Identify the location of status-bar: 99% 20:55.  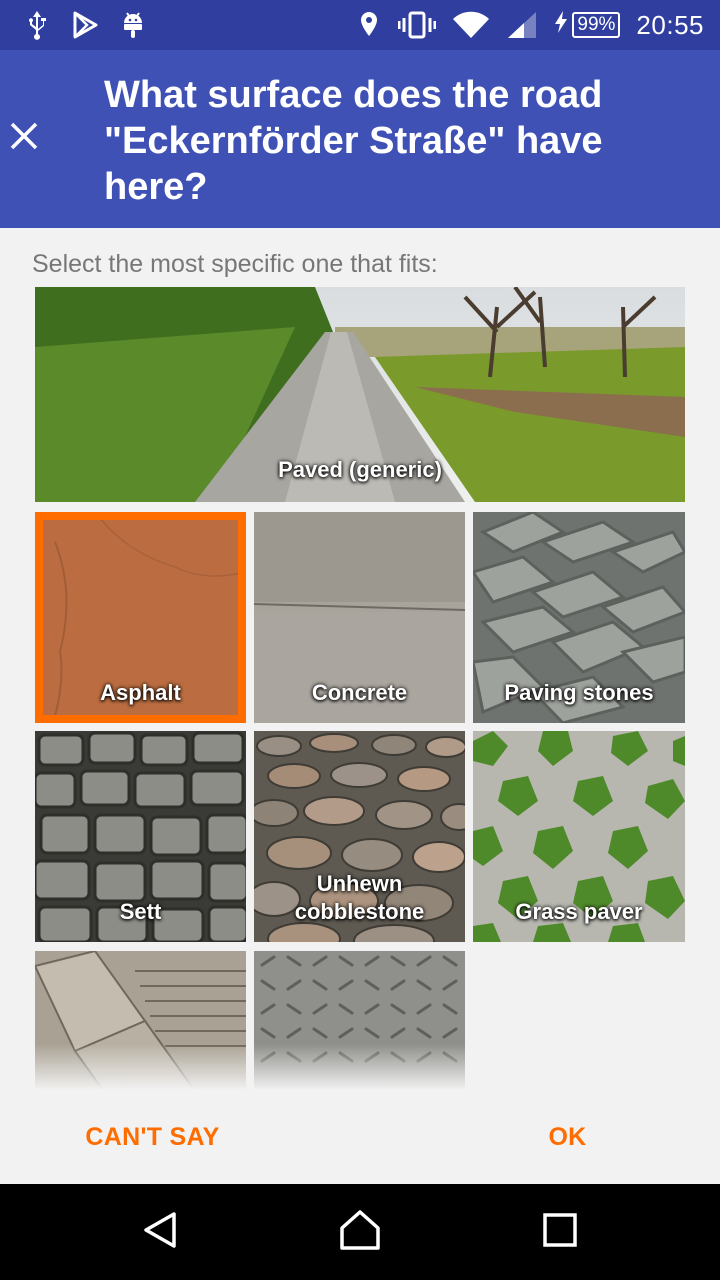
(360, 25).